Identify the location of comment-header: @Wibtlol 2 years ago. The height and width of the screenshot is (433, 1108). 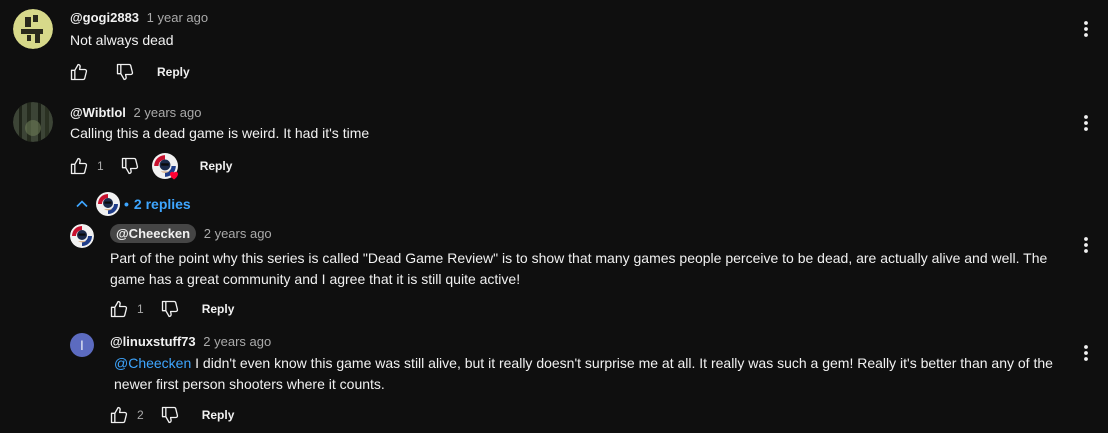
(135, 112).